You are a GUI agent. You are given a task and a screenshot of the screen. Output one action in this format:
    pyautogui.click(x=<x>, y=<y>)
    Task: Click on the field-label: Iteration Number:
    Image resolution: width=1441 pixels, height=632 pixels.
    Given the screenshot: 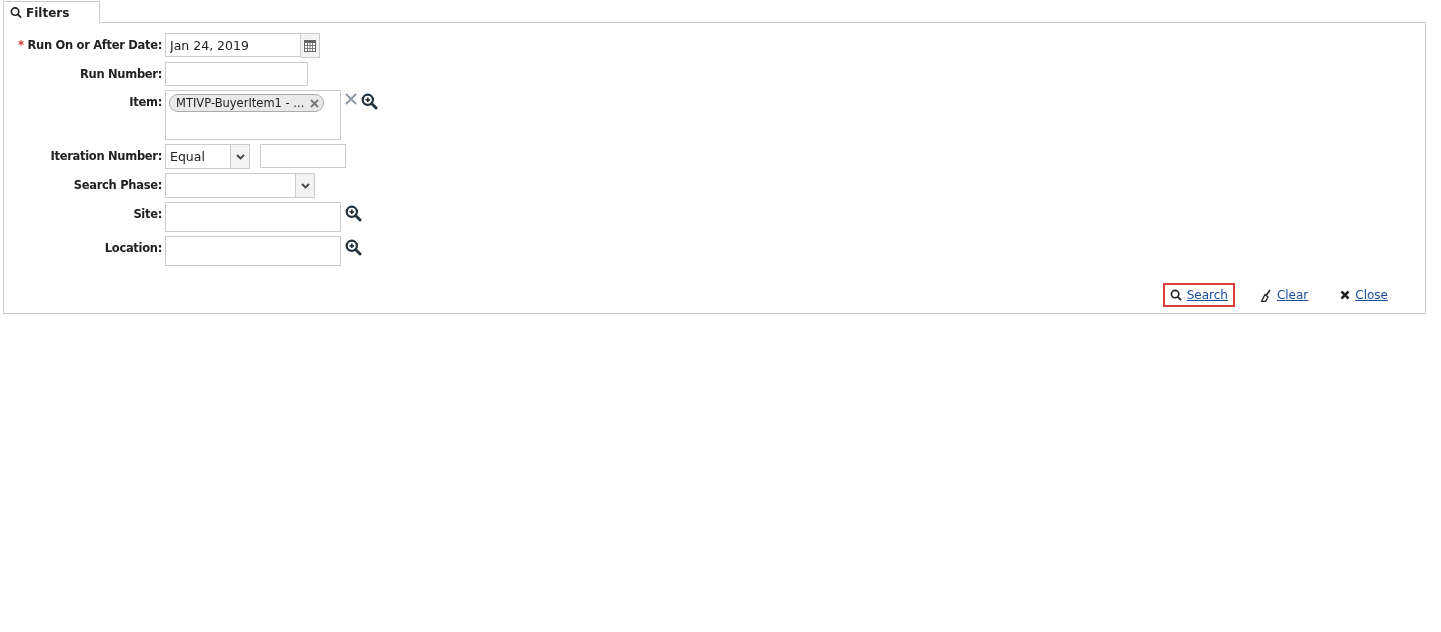 What is the action you would take?
    pyautogui.click(x=106, y=155)
    